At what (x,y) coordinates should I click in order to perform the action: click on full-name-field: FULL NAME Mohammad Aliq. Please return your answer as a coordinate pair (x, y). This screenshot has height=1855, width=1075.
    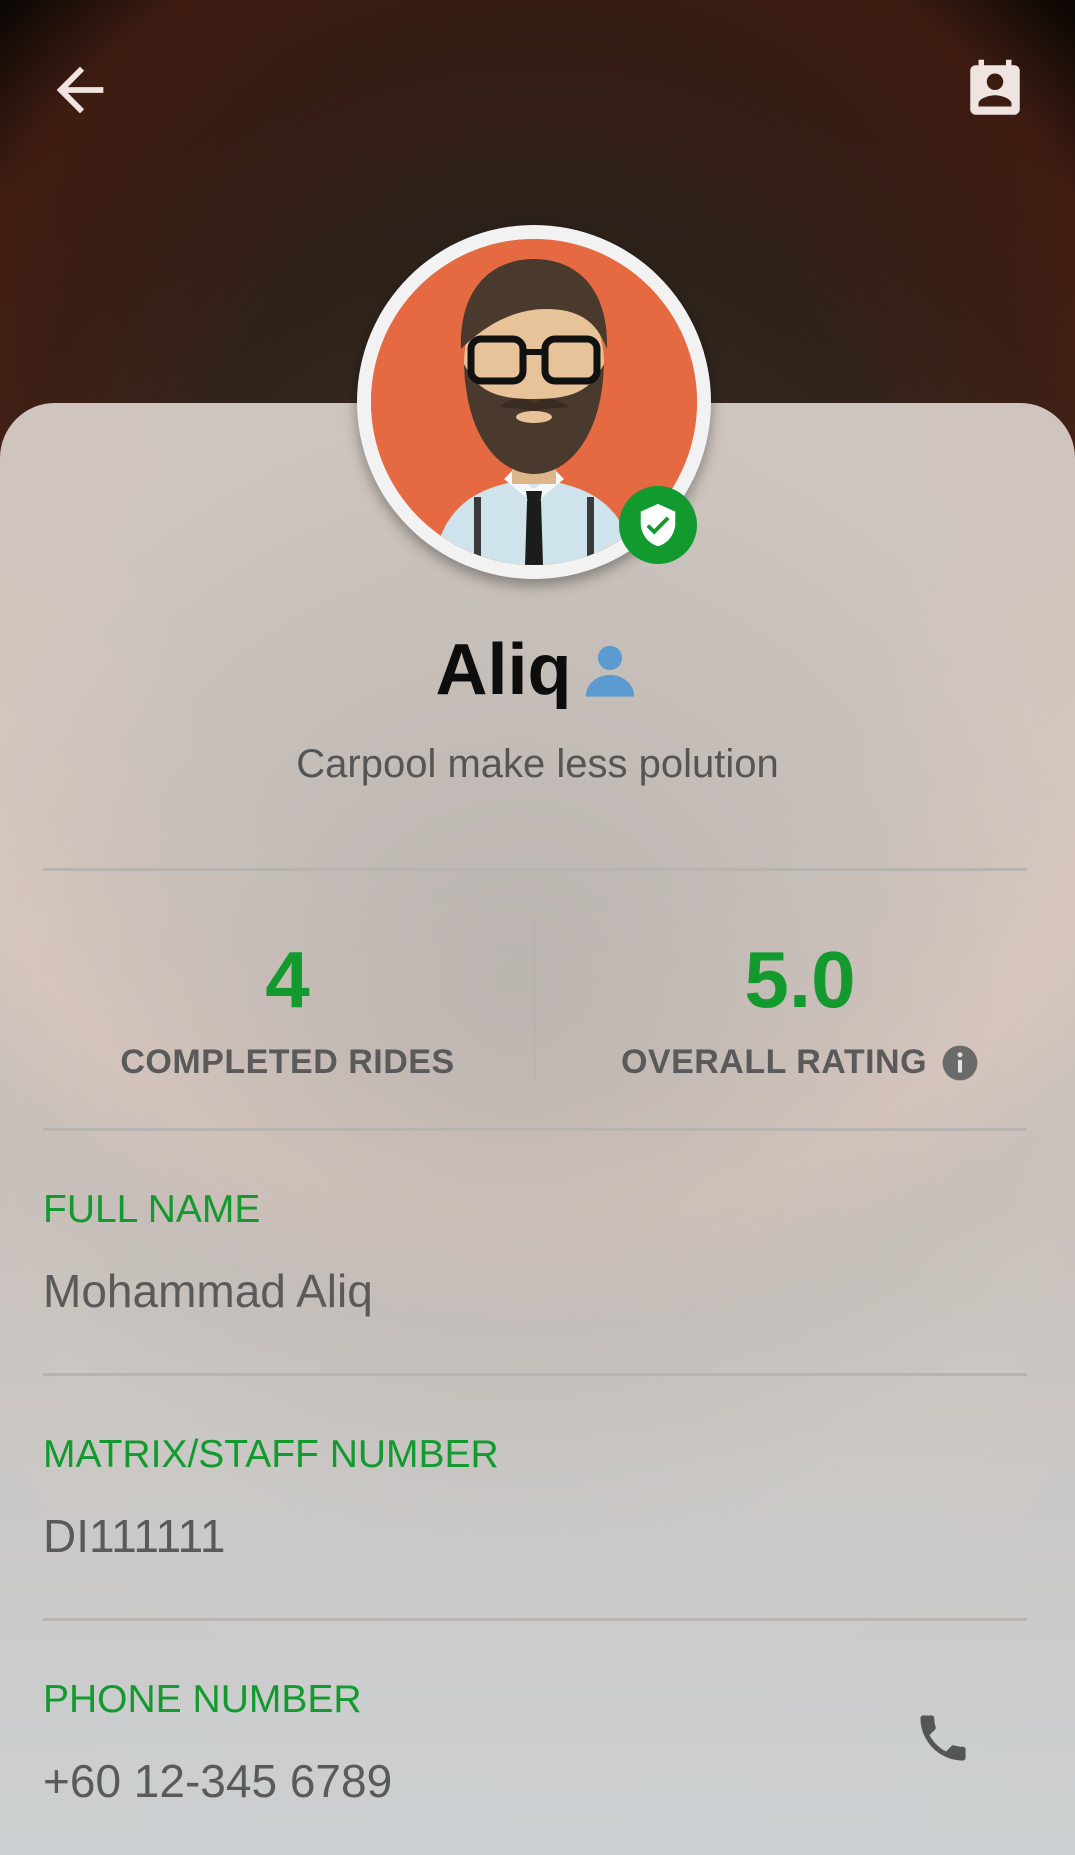
    Looking at the image, I should click on (535, 1253).